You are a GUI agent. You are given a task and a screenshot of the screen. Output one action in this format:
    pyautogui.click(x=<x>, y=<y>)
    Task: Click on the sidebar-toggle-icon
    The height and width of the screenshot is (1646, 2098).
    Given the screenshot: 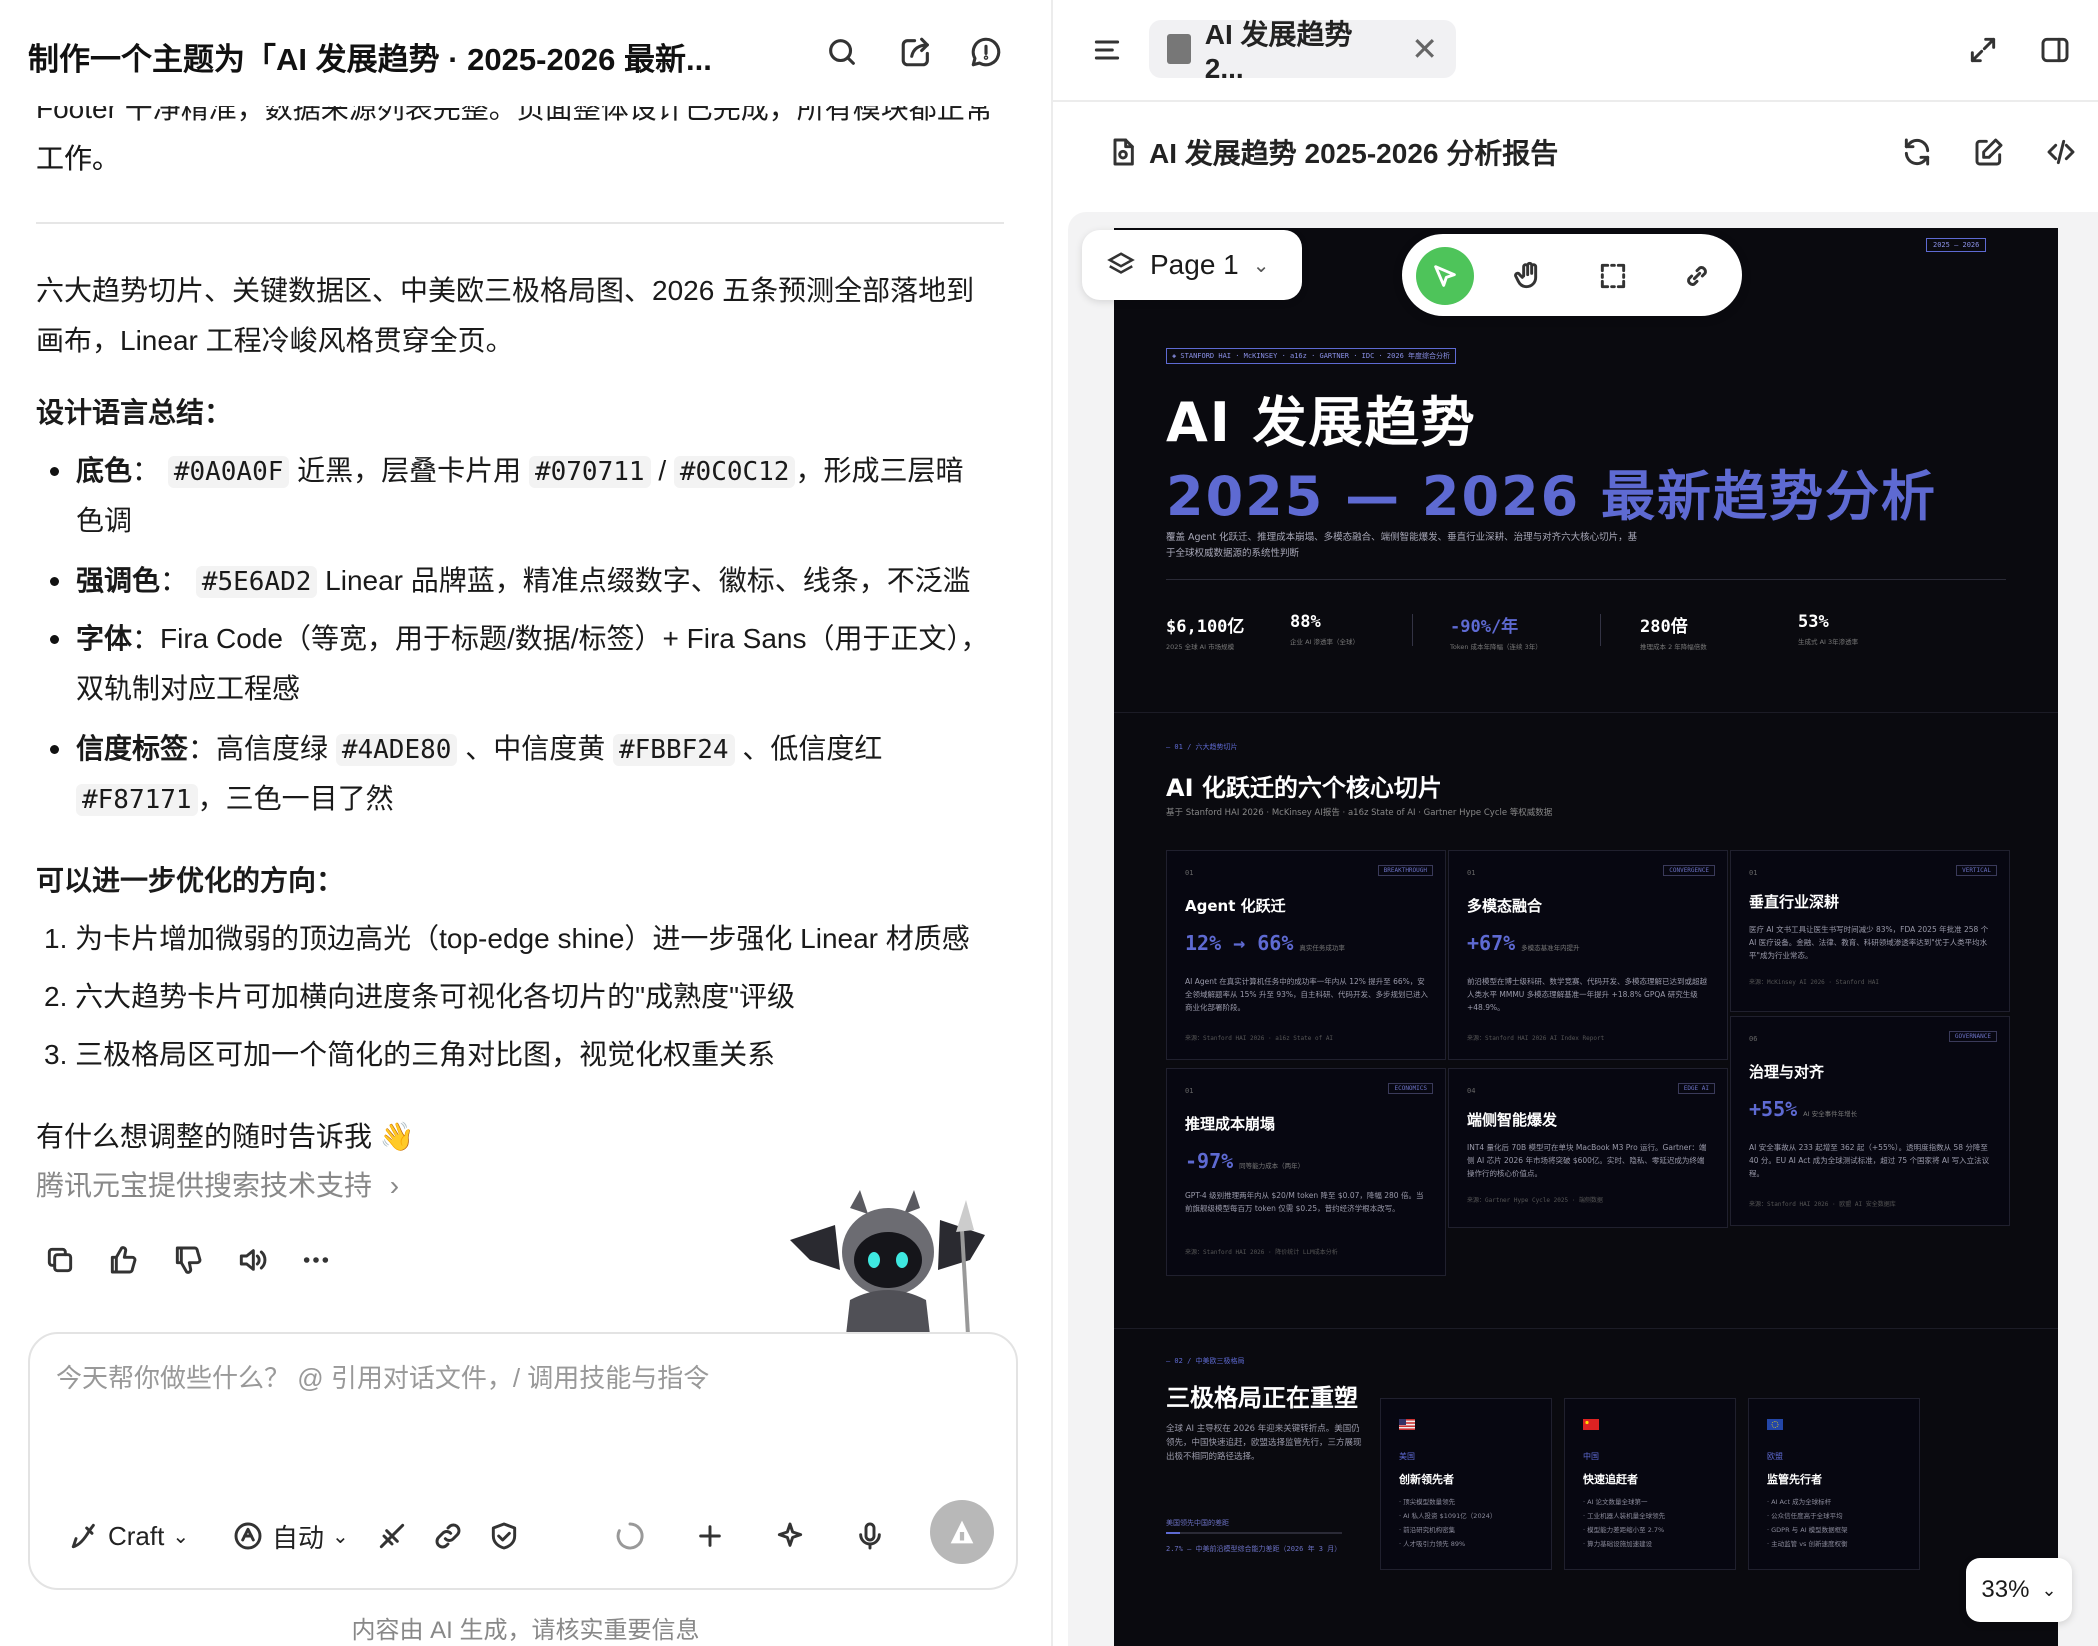 What is the action you would take?
    pyautogui.click(x=2055, y=50)
    